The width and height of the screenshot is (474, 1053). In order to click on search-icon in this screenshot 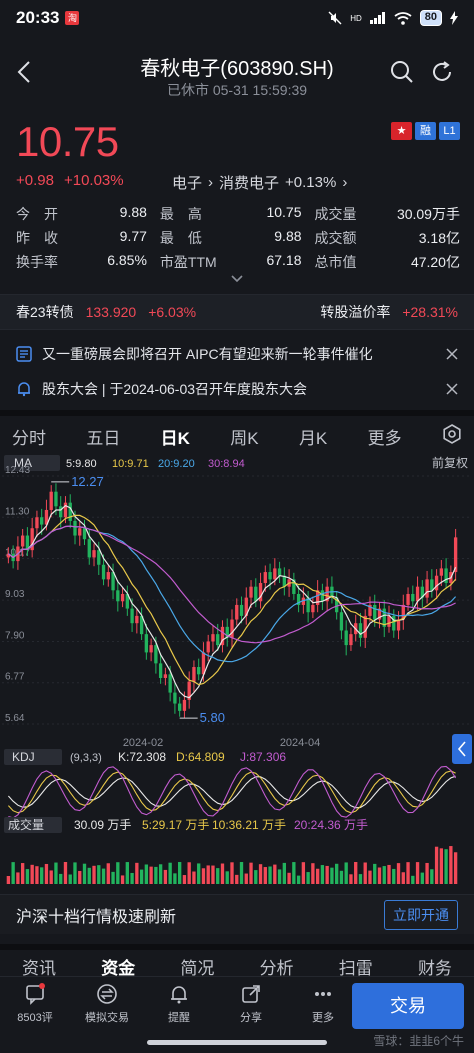, I will do `click(402, 72)`.